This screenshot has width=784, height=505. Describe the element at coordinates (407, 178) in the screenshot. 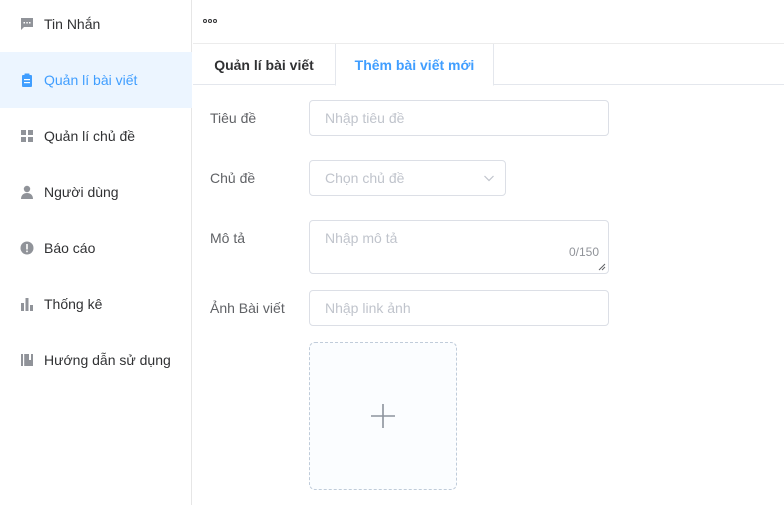

I see `topic-select: Chọn chủ đề` at that location.